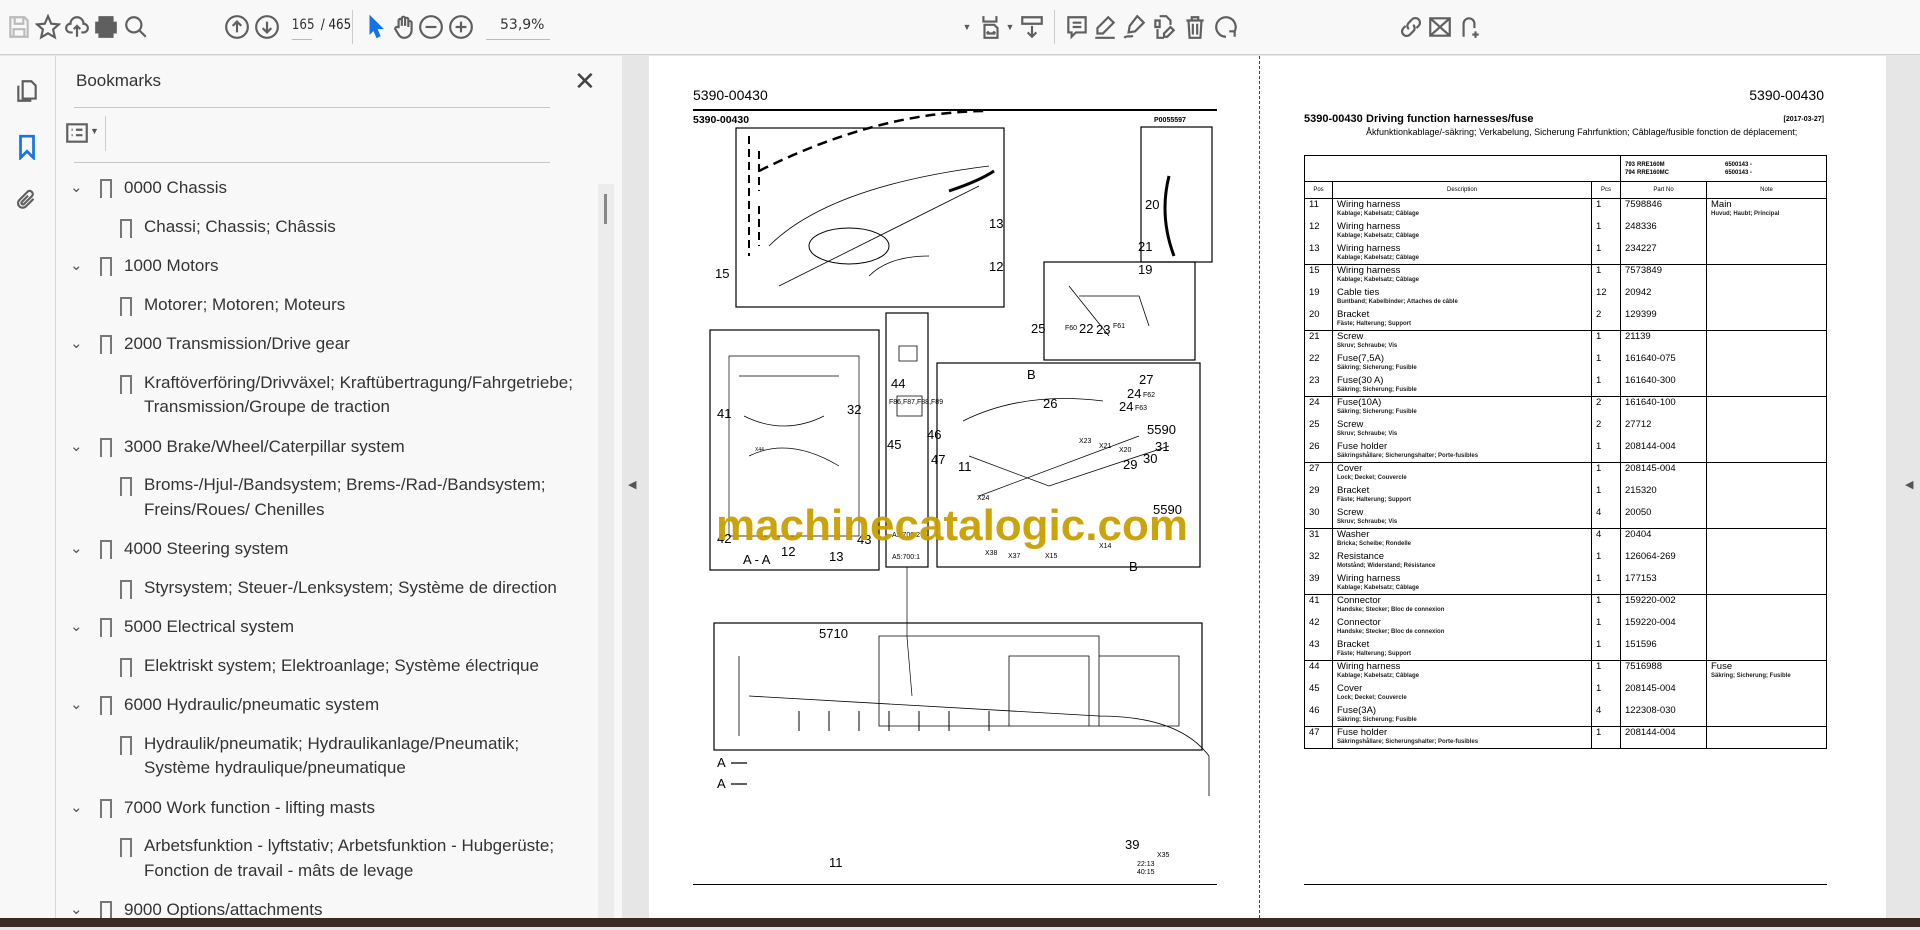 This screenshot has height=930, width=1920. What do you see at coordinates (77, 27) in the screenshot?
I see `cloud-upload-icon` at bounding box center [77, 27].